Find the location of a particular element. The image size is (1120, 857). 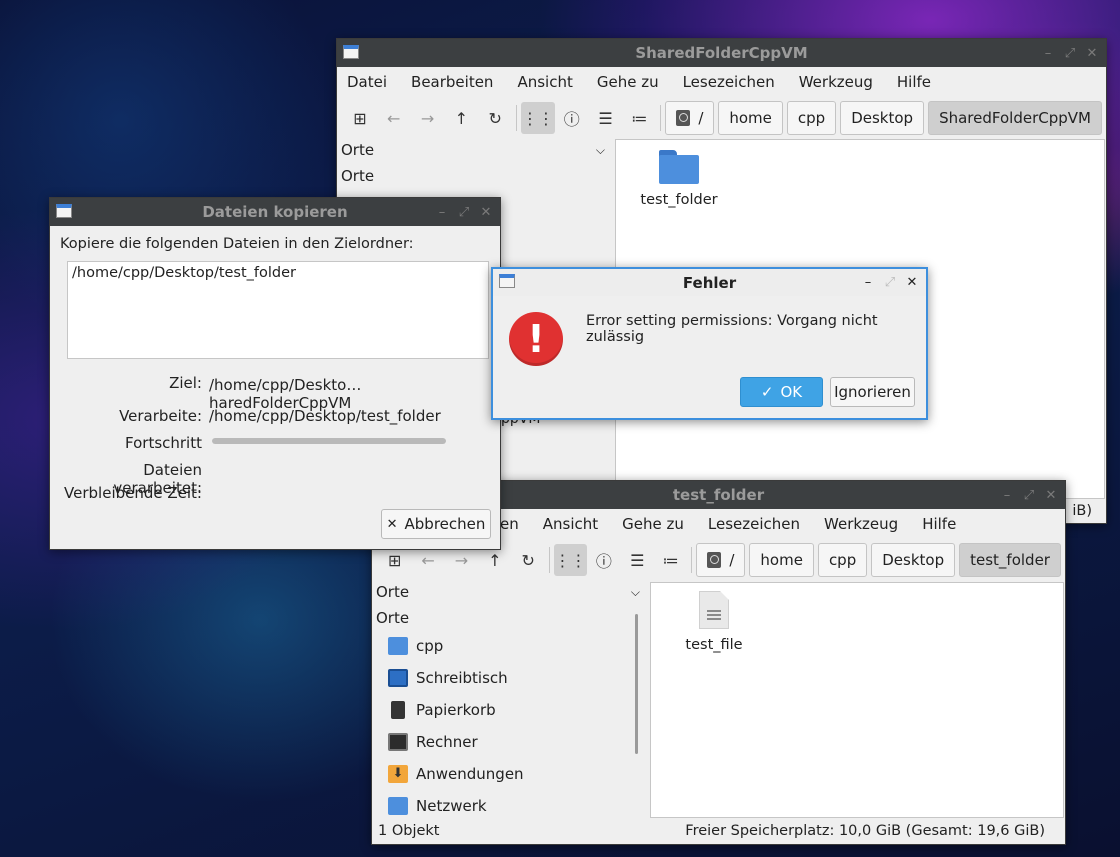

verarbeite-label: Verarbeite: is located at coordinates (160, 416).